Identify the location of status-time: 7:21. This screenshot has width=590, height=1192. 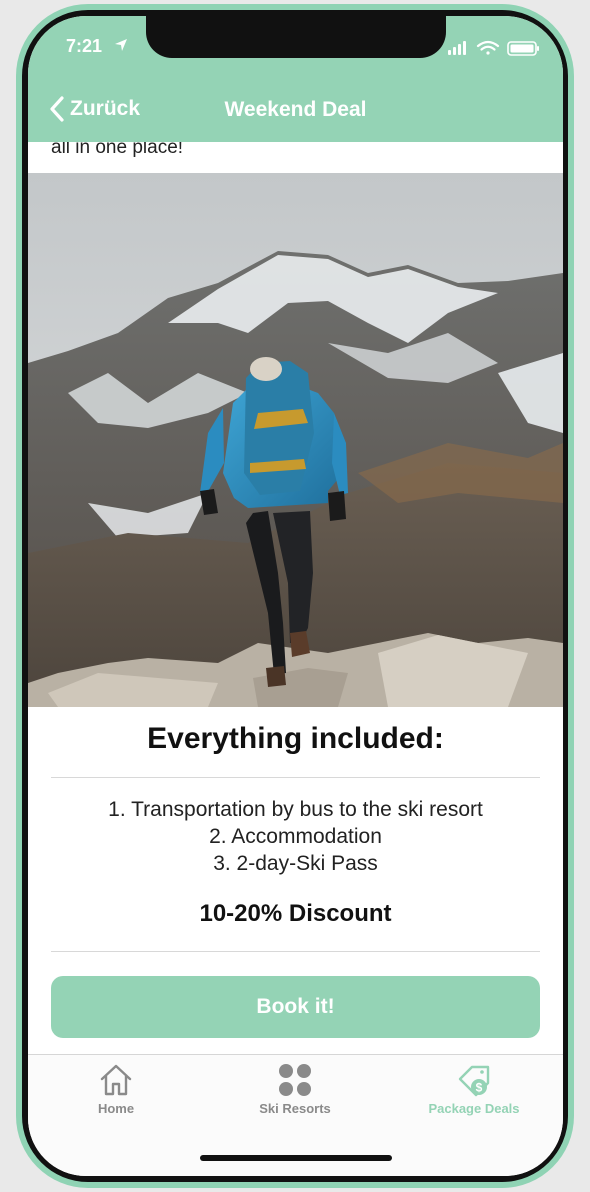
(84, 46).